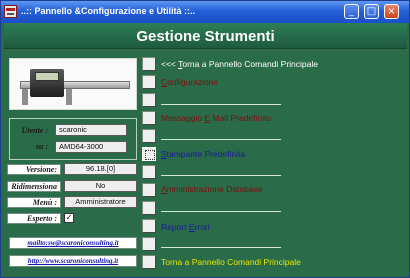 The width and height of the screenshot is (410, 278). Describe the element at coordinates (170, 64) in the screenshot. I see `menu-item-torna-prefix: <<<` at that location.